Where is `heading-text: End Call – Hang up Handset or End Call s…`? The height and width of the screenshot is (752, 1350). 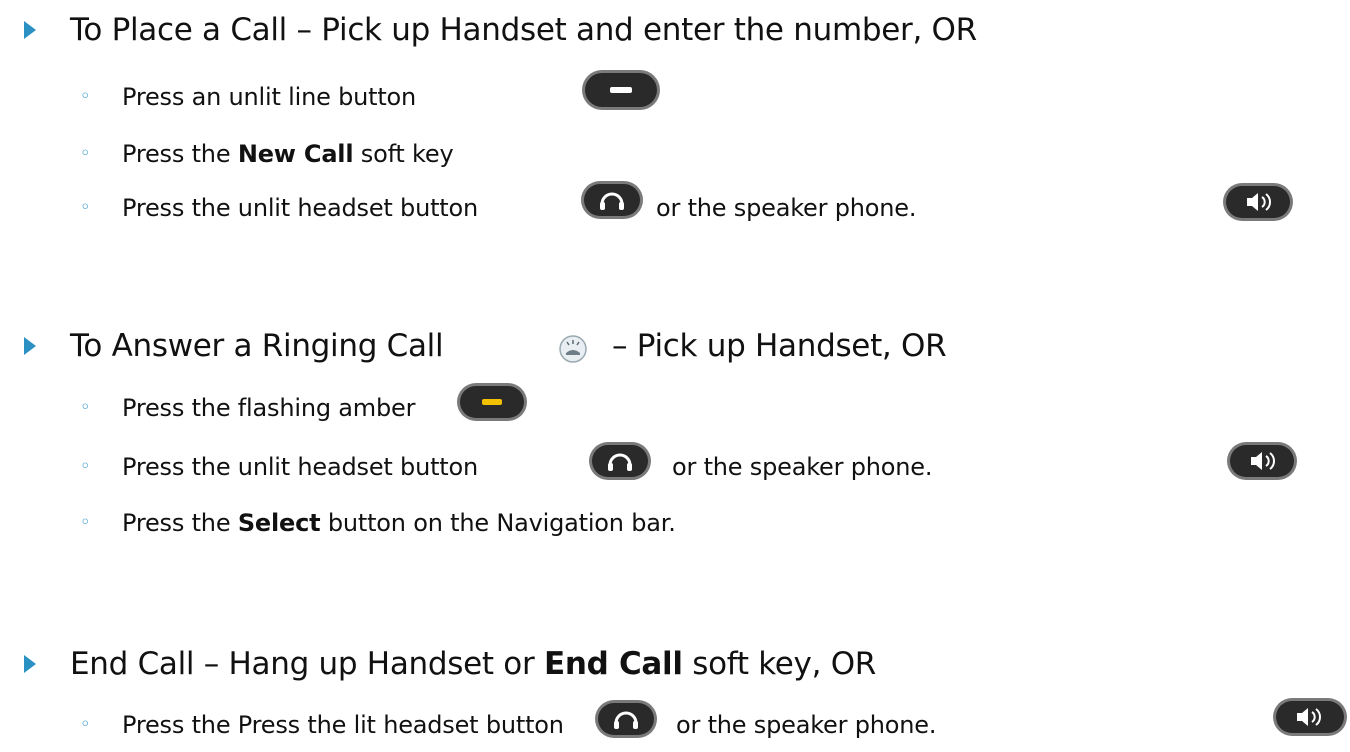 heading-text: End Call – Hang up Handset or End Call s… is located at coordinates (473, 664).